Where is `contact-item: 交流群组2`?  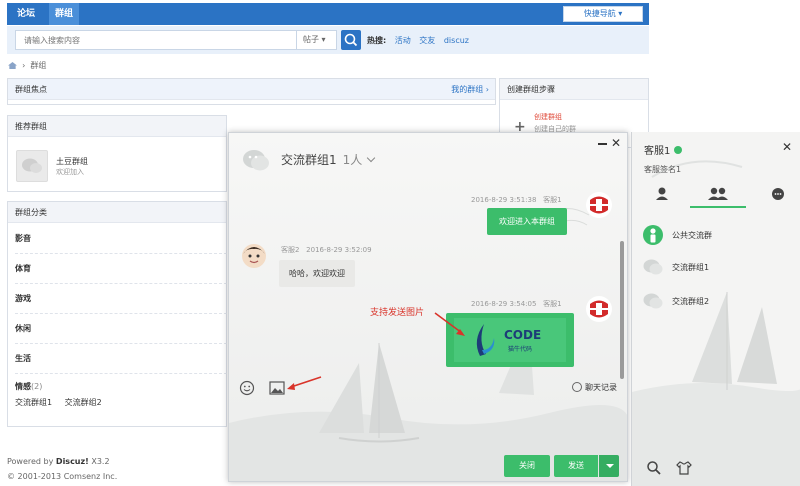 contact-item: 交流群组2 is located at coordinates (717, 303).